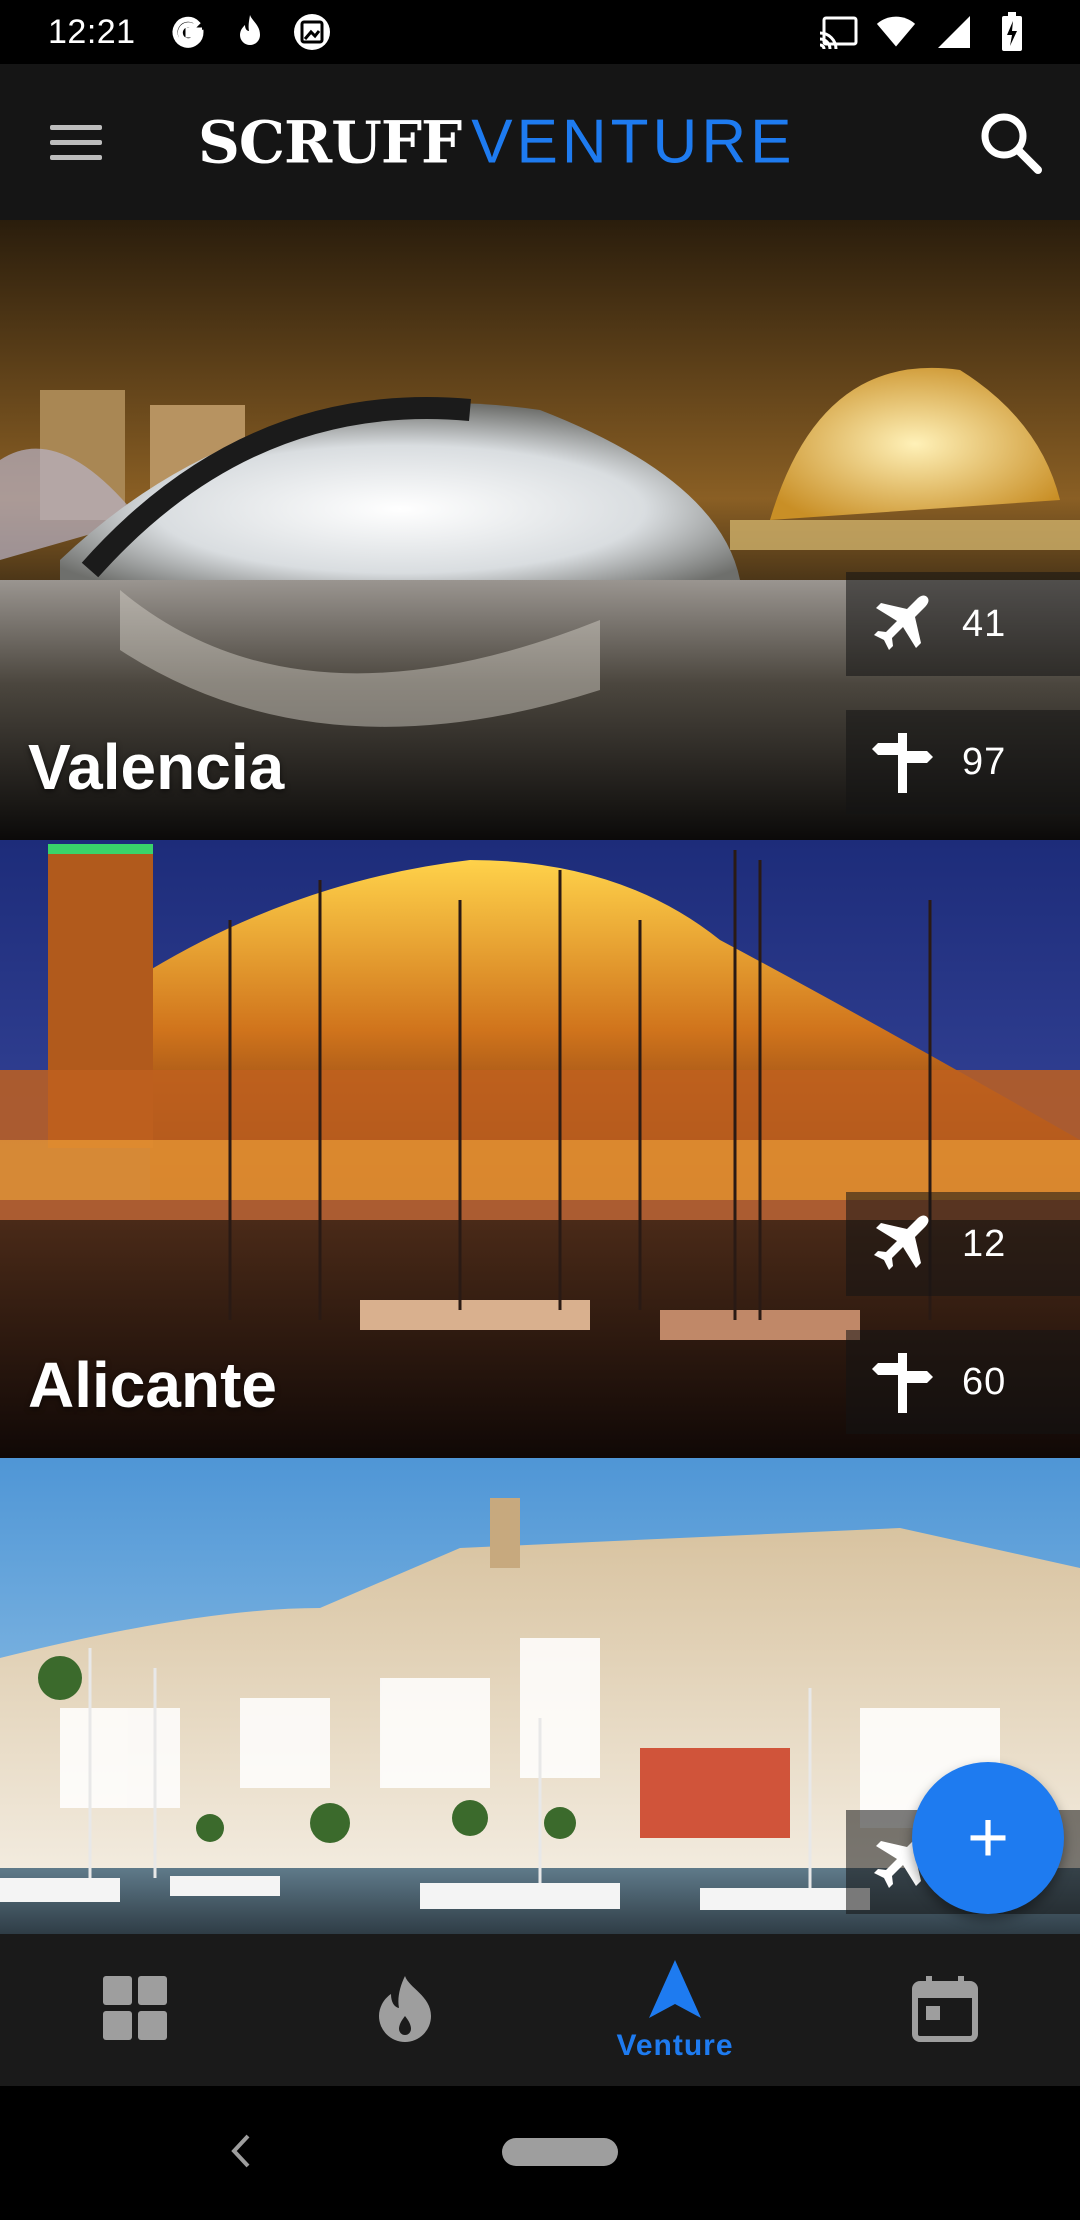  Describe the element at coordinates (675, 1991) in the screenshot. I see `navigation-arrow-icon` at that location.